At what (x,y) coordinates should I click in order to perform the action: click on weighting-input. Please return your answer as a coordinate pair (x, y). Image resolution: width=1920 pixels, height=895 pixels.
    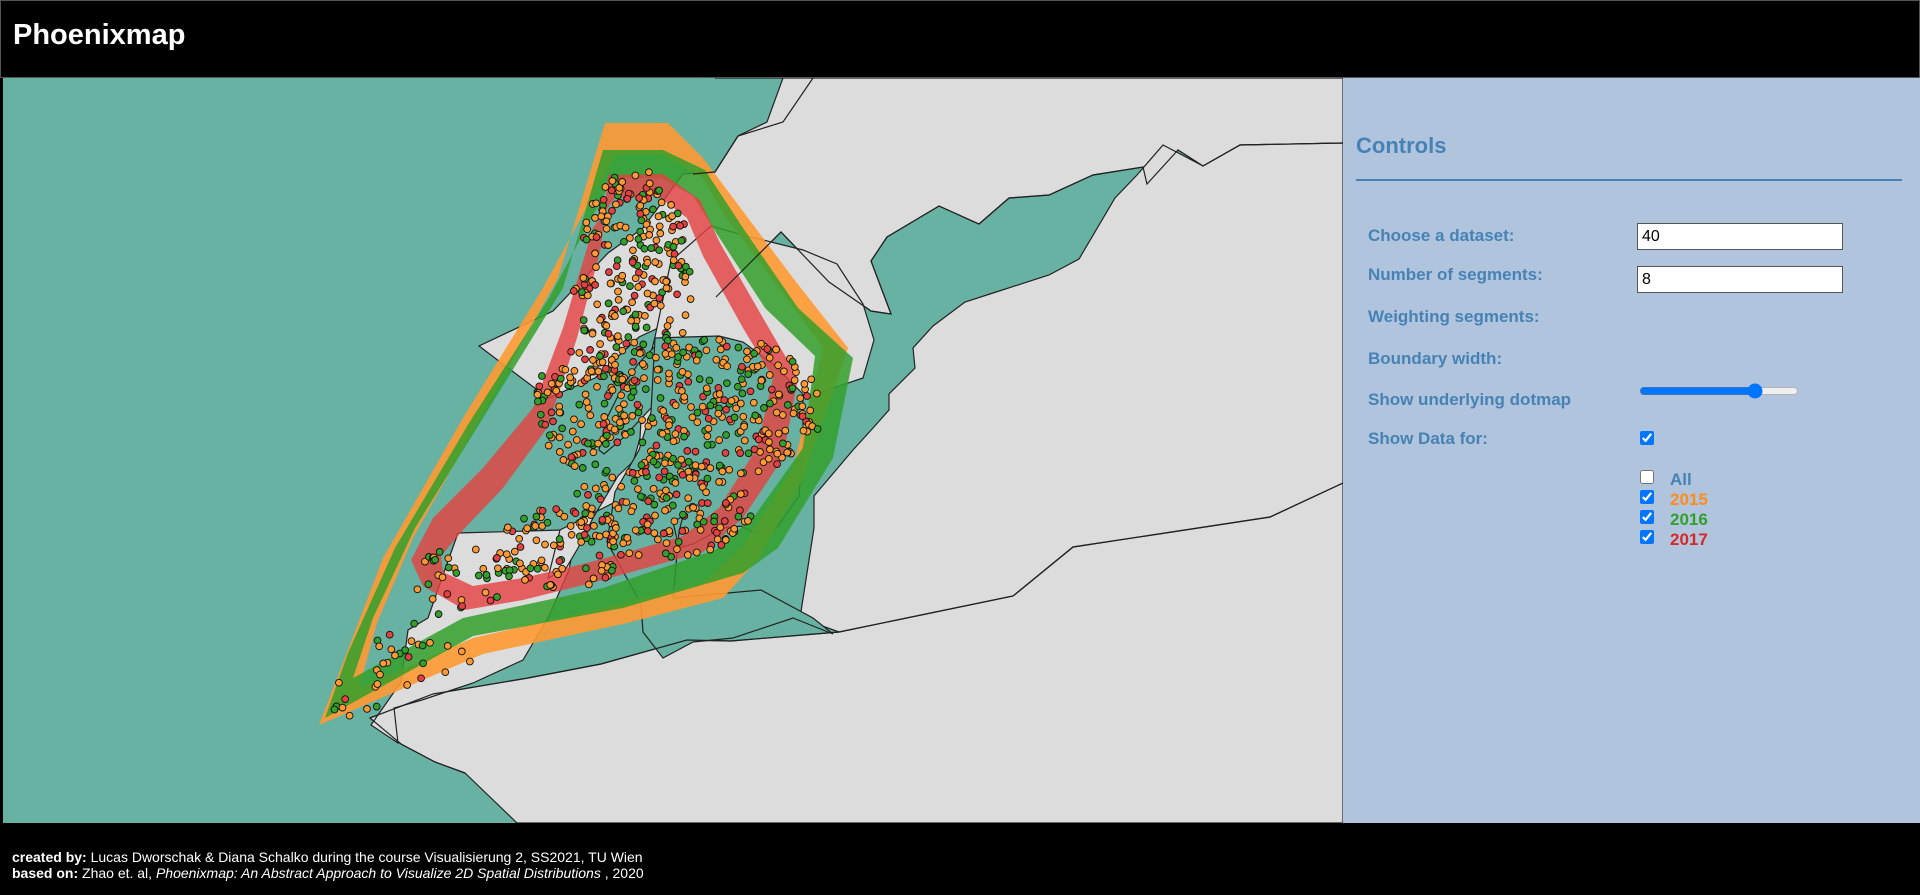
    Looking at the image, I should click on (1740, 279).